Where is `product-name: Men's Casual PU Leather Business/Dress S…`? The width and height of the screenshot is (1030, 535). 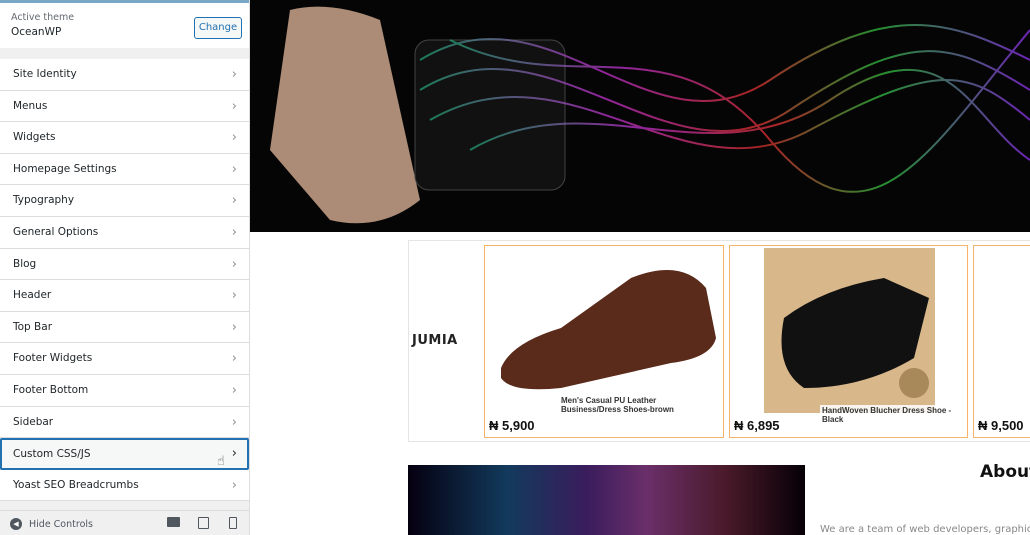
product-name: Men's Casual PU Leather Business/Dress S… is located at coordinates (639, 405).